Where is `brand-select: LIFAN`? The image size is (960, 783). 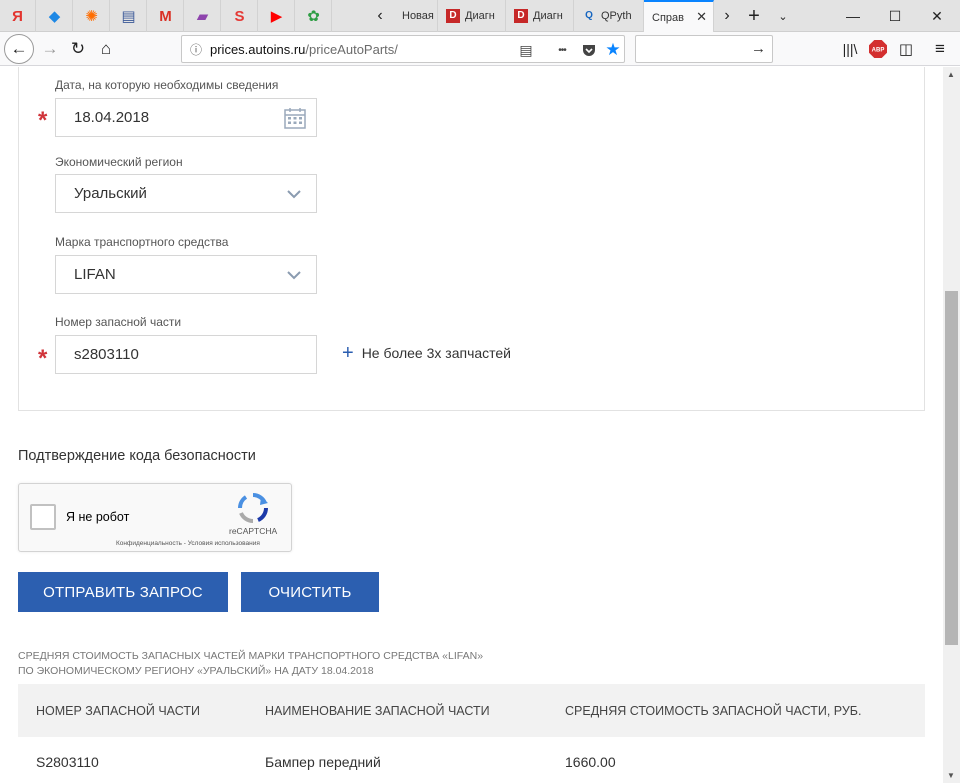
brand-select: LIFAN is located at coordinates (186, 274).